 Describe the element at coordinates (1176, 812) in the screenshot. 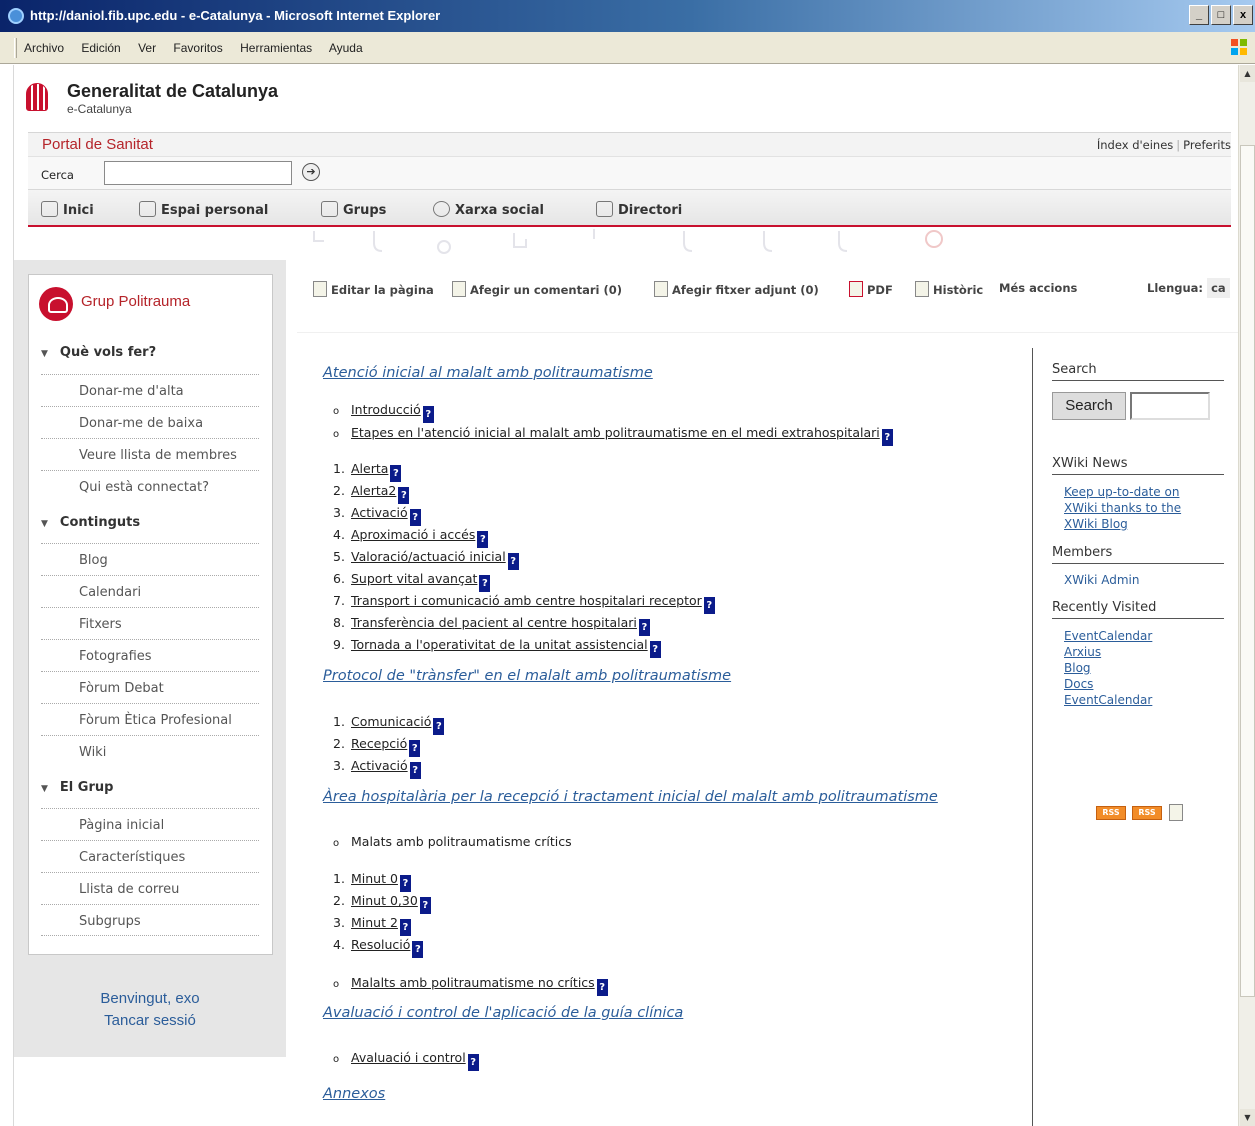

I see `export-icon` at that location.